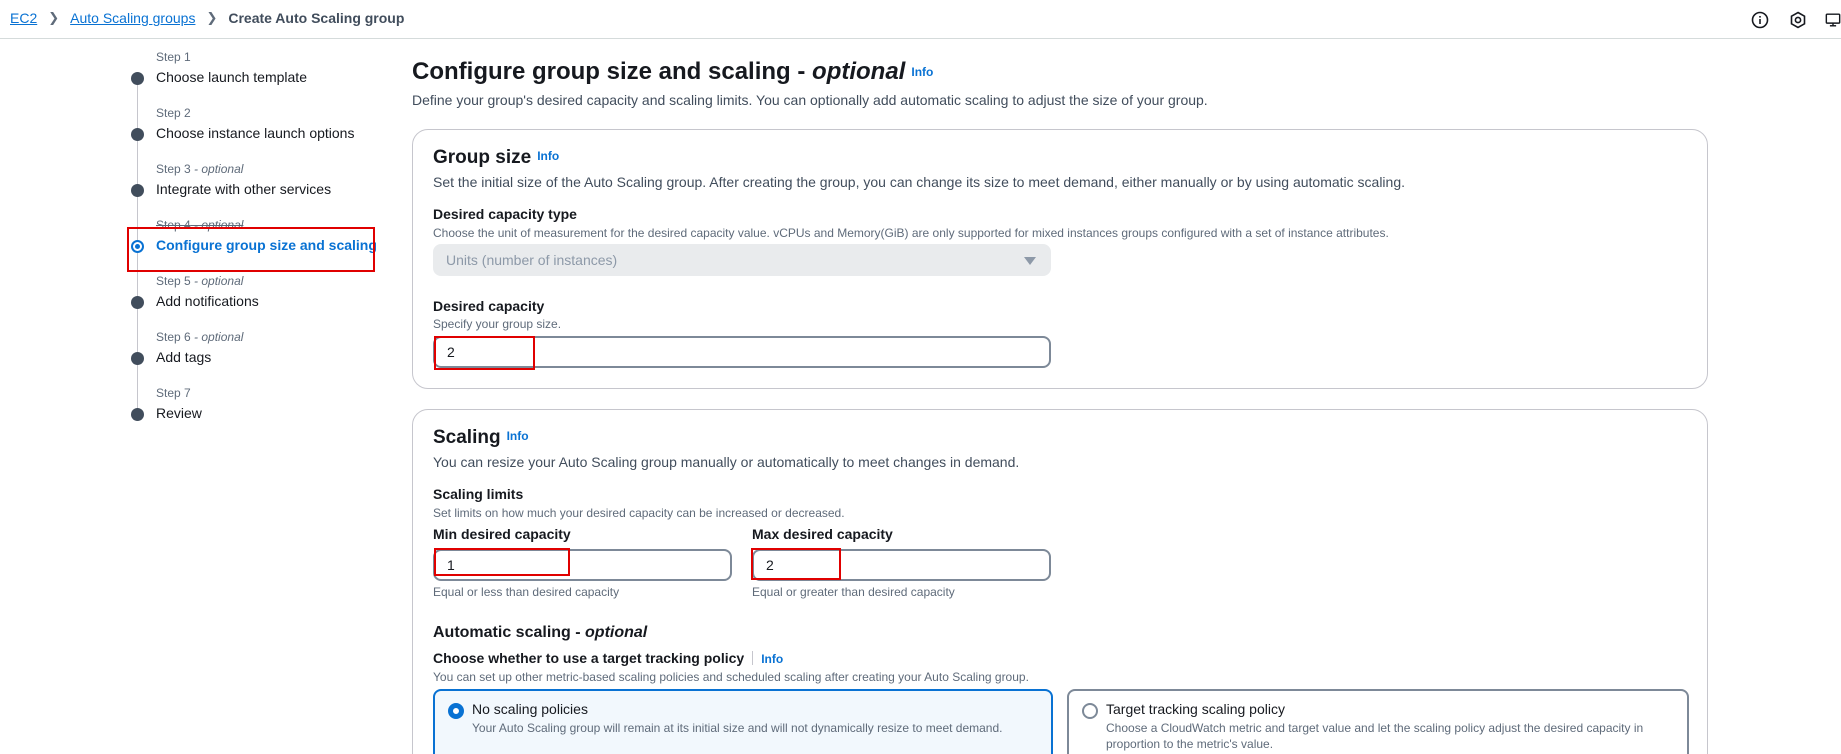 This screenshot has height=754, width=1841. I want to click on radio-selected-icon, so click(456, 711).